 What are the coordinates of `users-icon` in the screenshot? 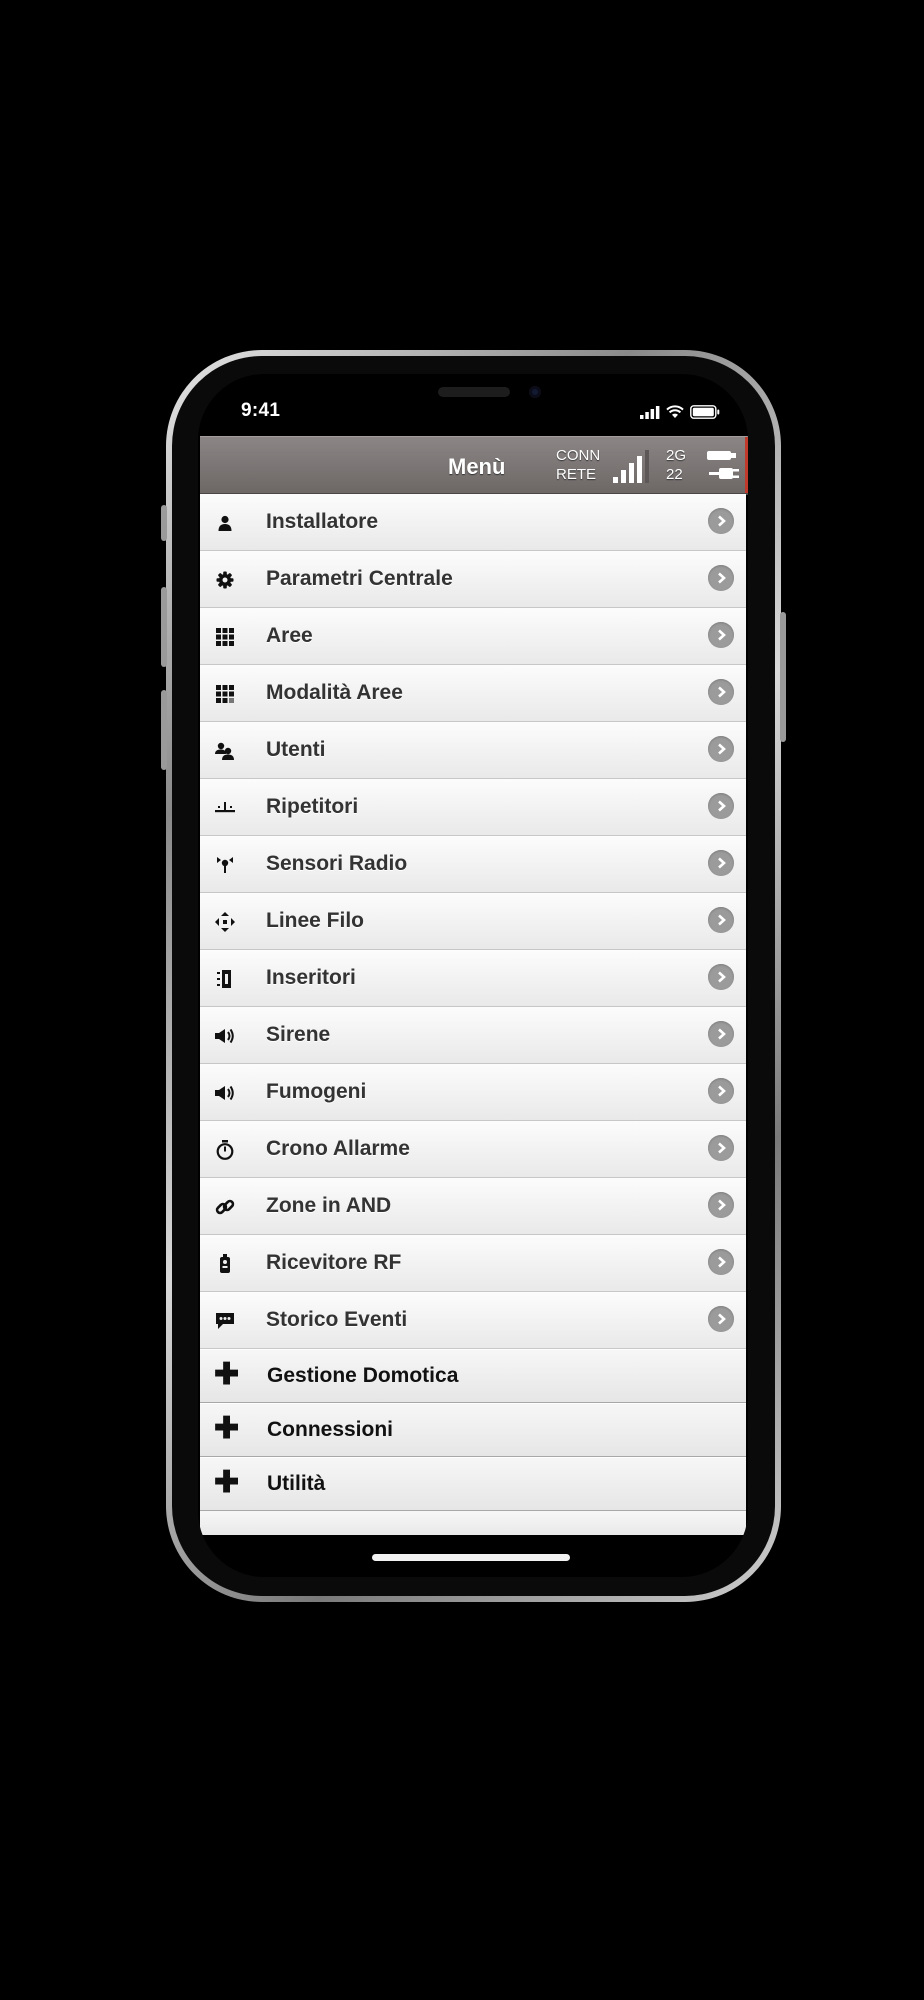 It's located at (225, 751).